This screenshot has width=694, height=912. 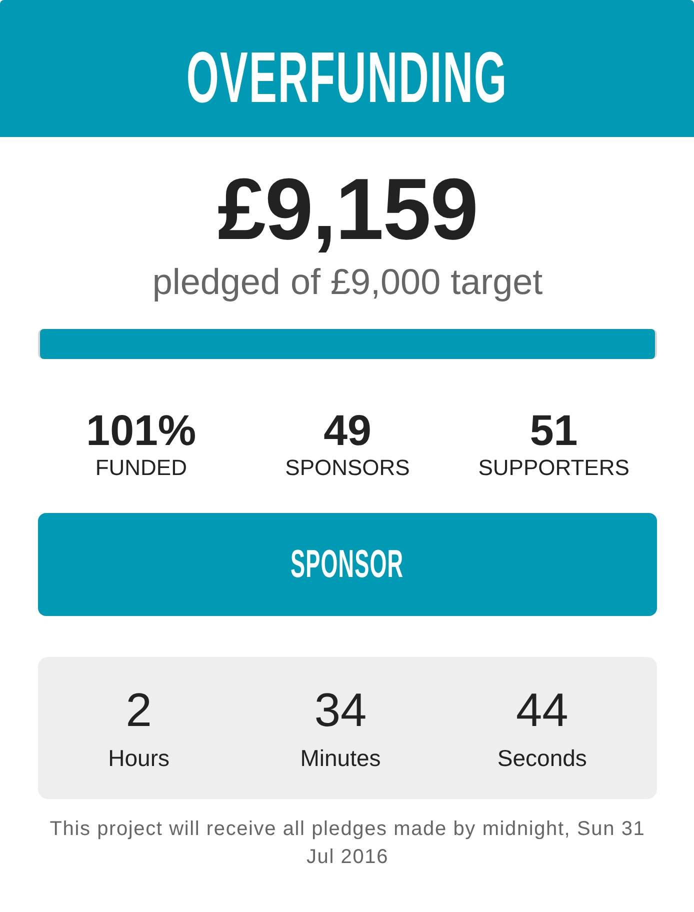 I want to click on pledge-caption: pledged of £9,000 target, so click(x=347, y=282).